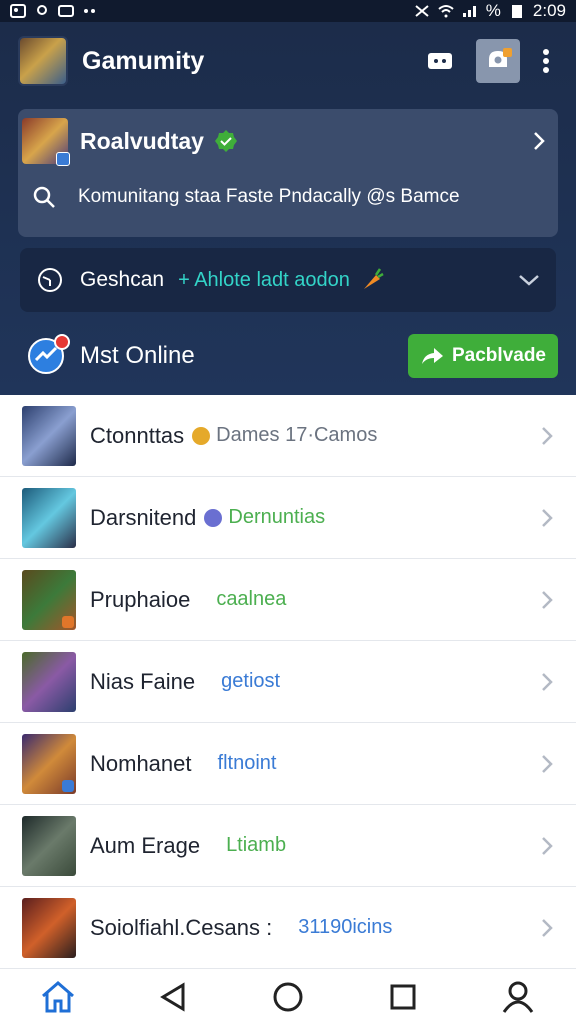  Describe the element at coordinates (89, 11) in the screenshot. I see `more-dots-icon` at that location.